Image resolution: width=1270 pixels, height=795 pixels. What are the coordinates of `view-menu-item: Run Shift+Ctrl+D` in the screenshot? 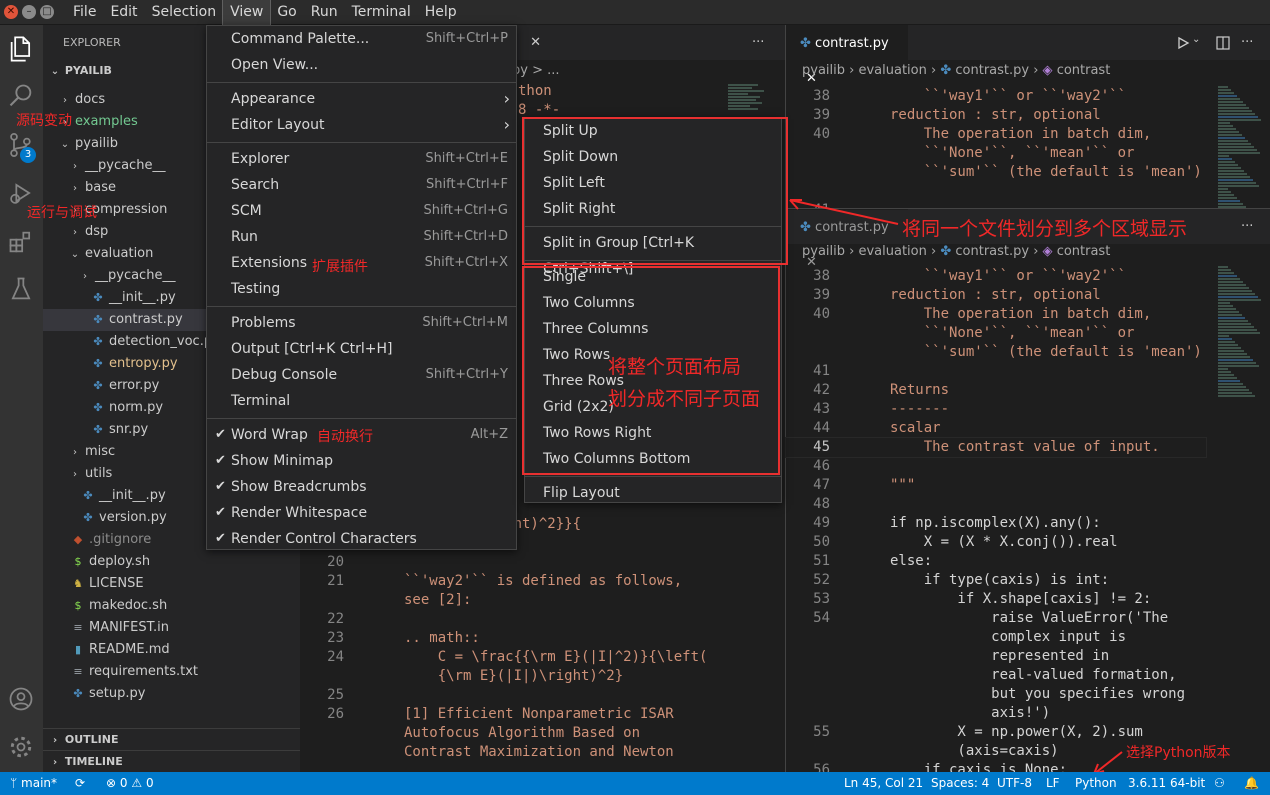 It's located at (361, 237).